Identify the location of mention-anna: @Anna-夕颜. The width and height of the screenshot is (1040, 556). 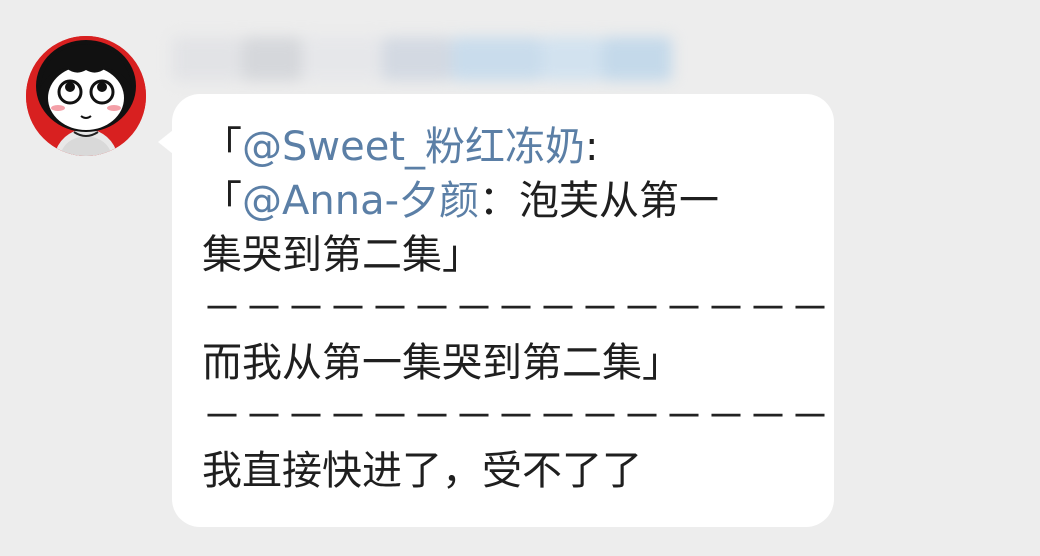
(360, 201).